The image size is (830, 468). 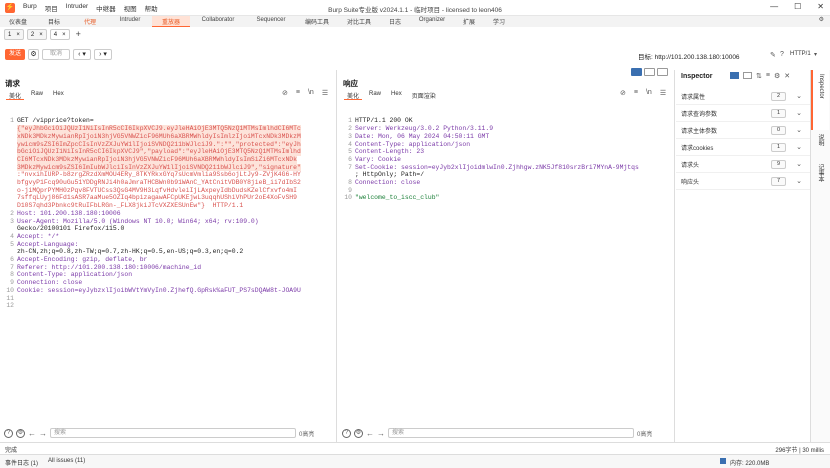 I want to click on target-url: 目标: http://101.200.138.180:10006, so click(x=689, y=56).